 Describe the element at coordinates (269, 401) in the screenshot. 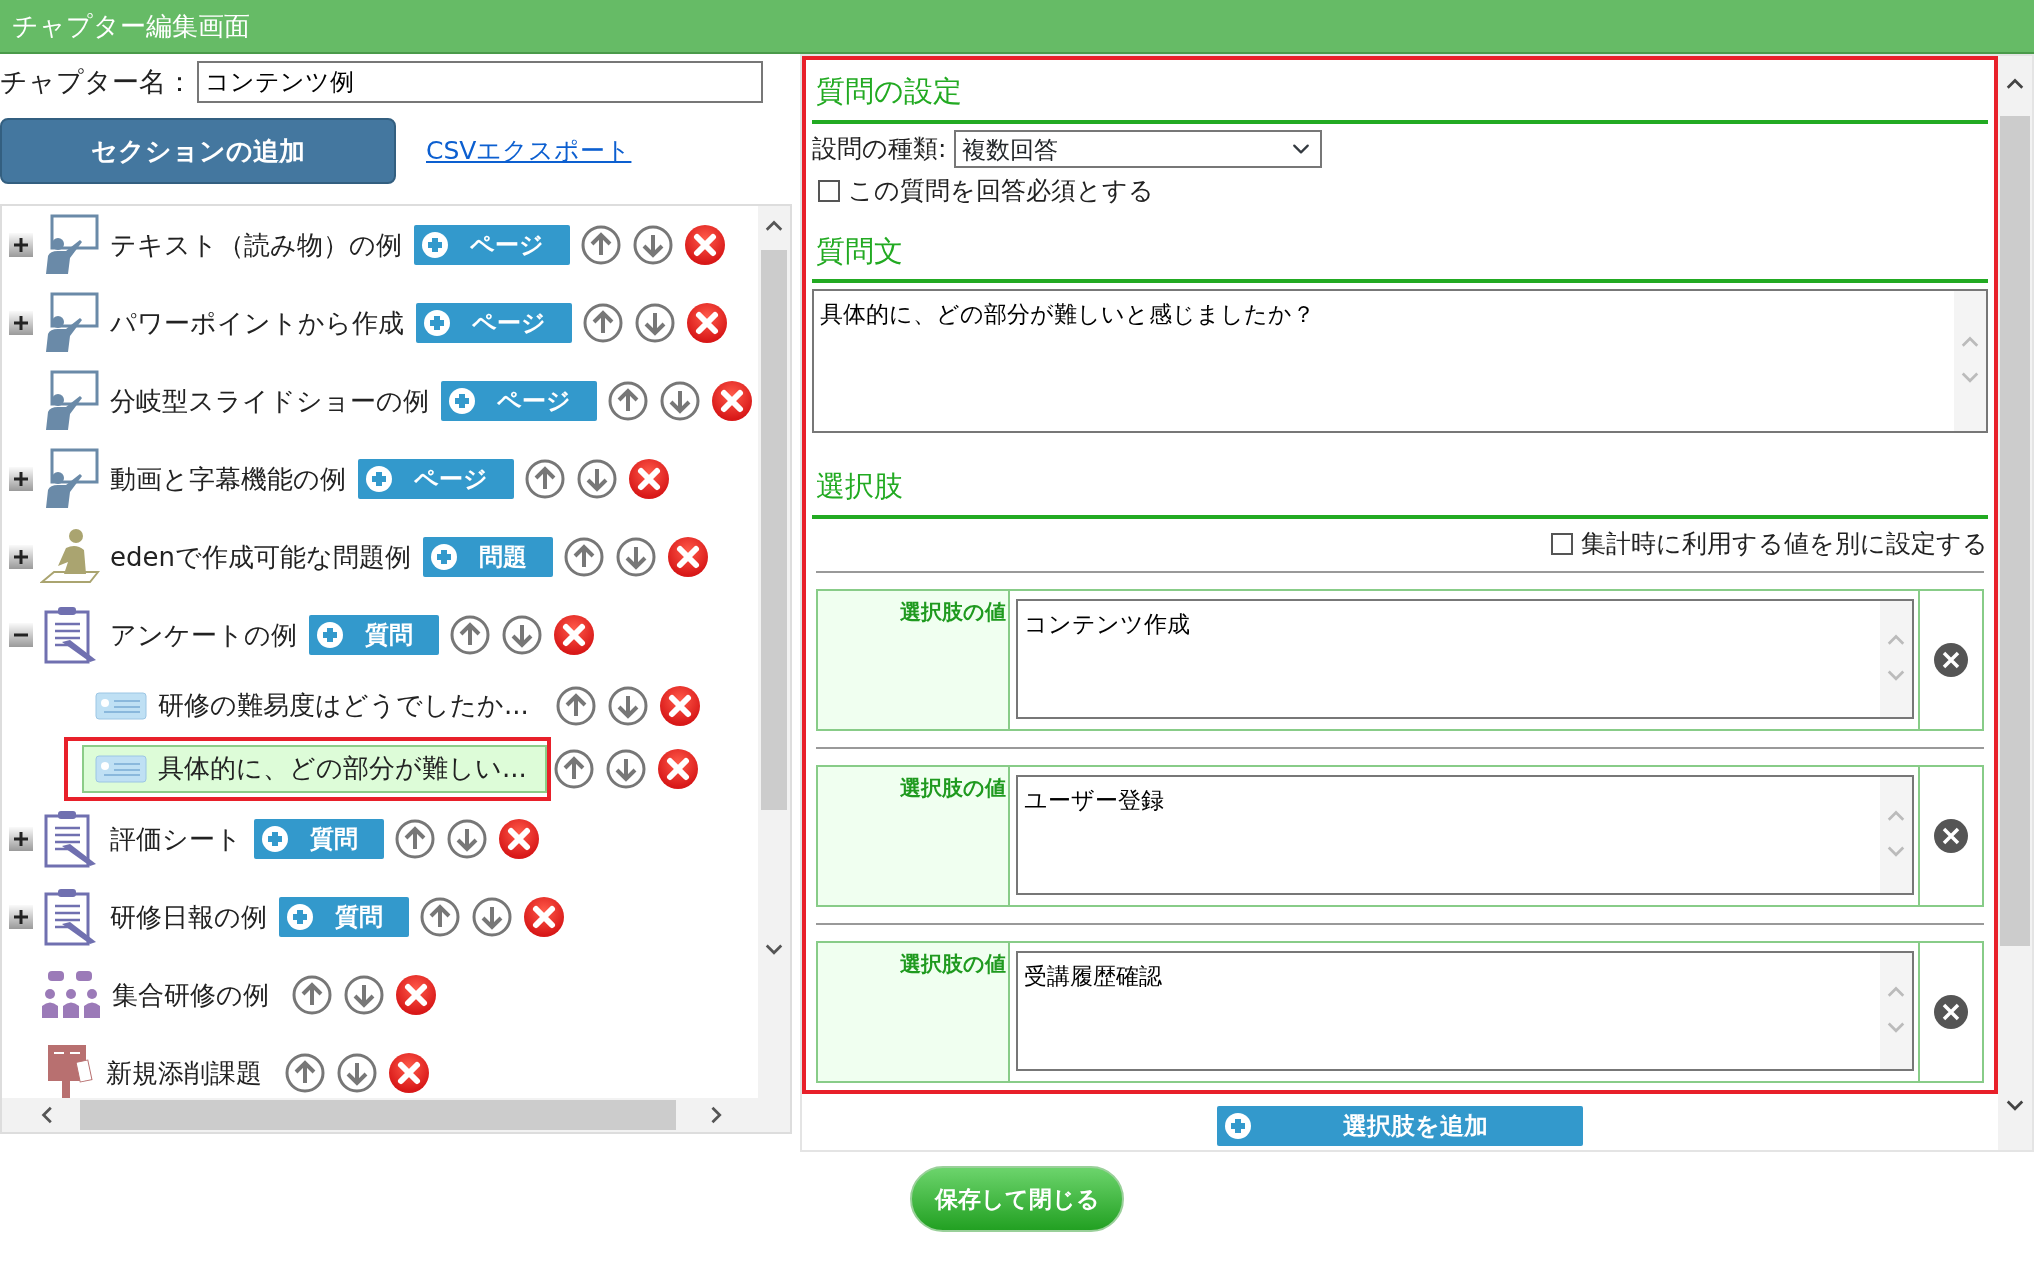

I see `tree-item-label: 分岐型スライドショーの例` at that location.